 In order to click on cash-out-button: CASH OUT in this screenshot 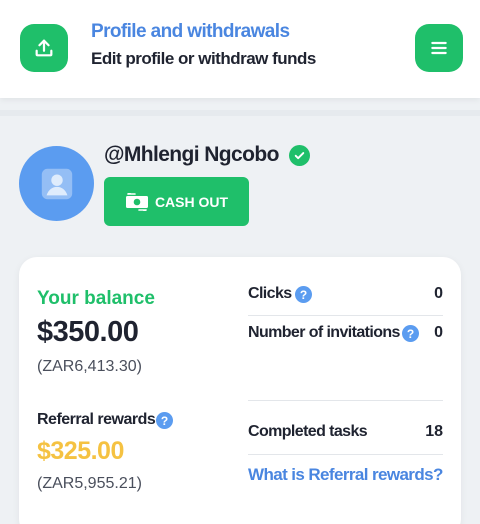, I will do `click(176, 201)`.